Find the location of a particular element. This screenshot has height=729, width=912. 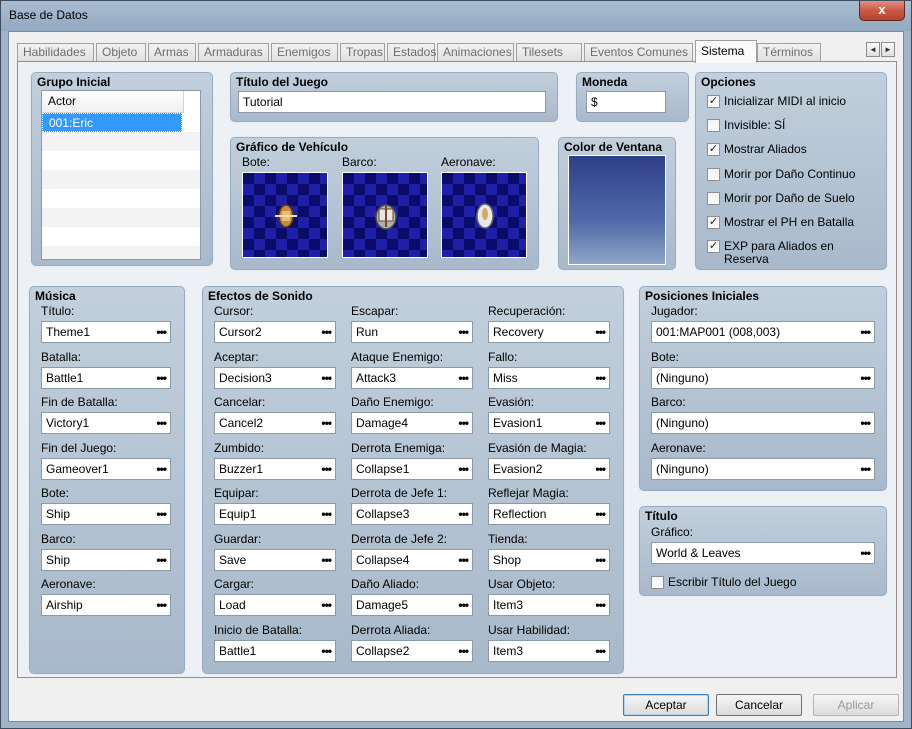

sfx-col1-1-select: Decision3 ••• is located at coordinates (275, 377).